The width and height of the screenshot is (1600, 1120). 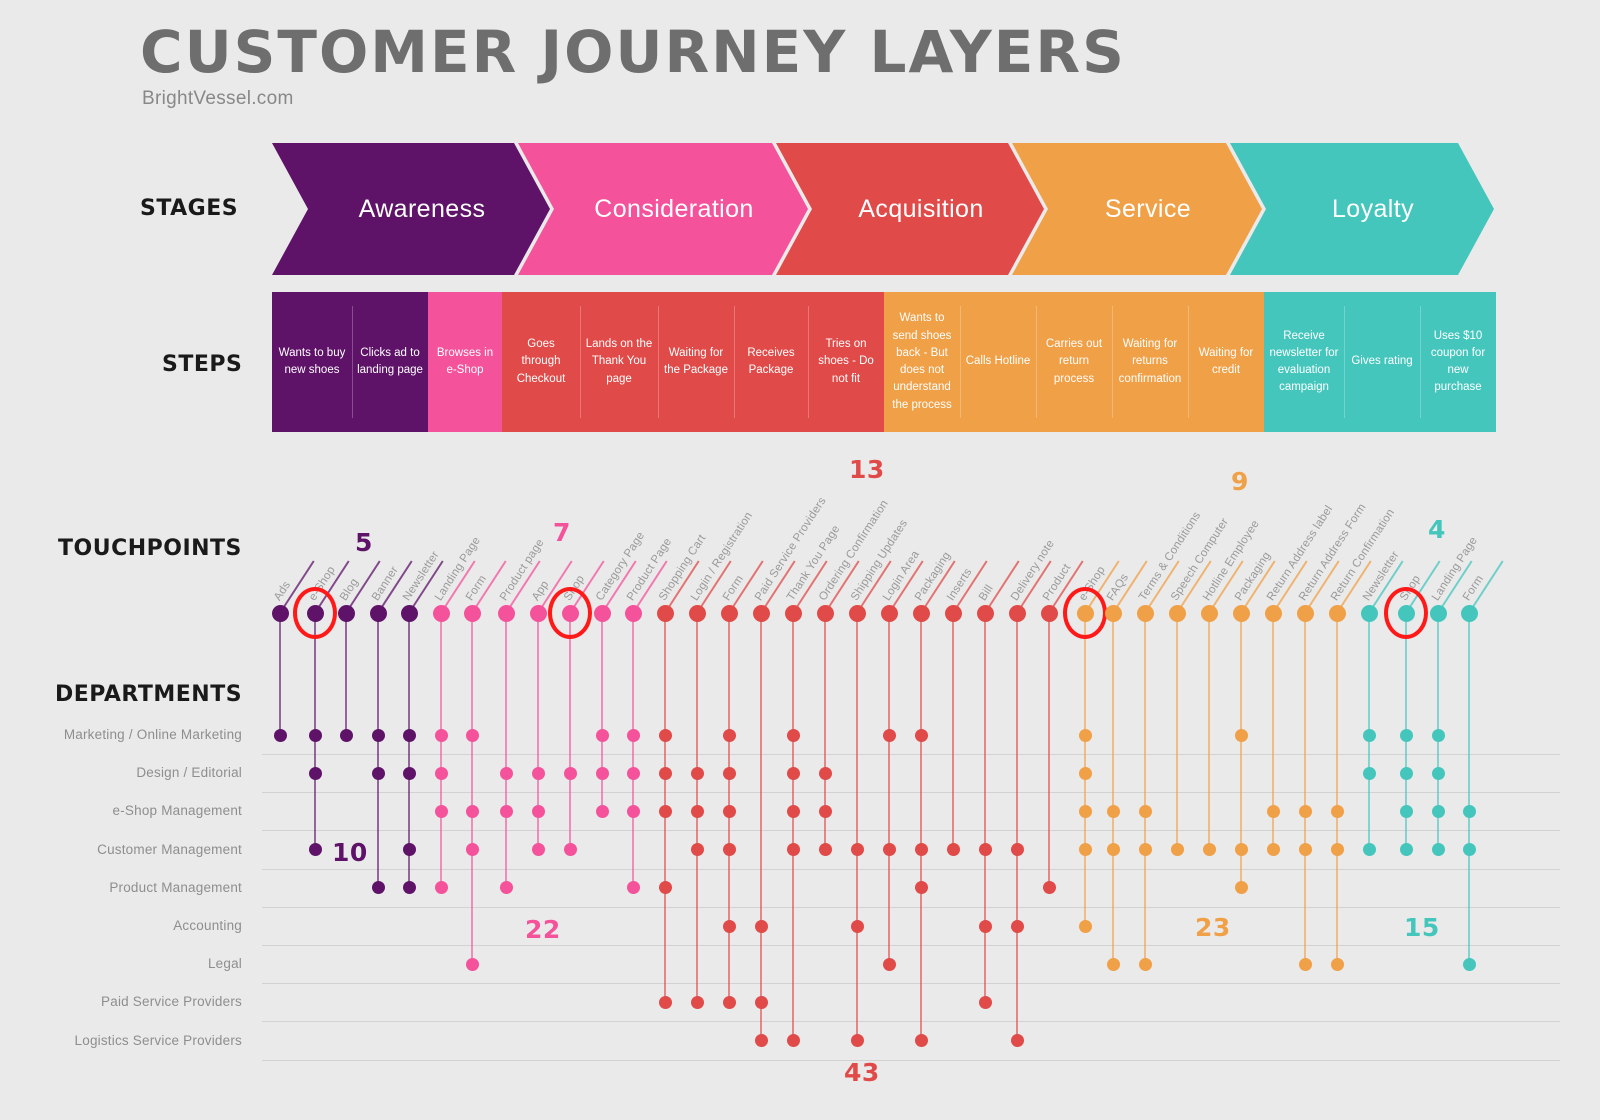 What do you see at coordinates (1362, 209) in the screenshot?
I see `stage-chevron-loyalty: Loyalty` at bounding box center [1362, 209].